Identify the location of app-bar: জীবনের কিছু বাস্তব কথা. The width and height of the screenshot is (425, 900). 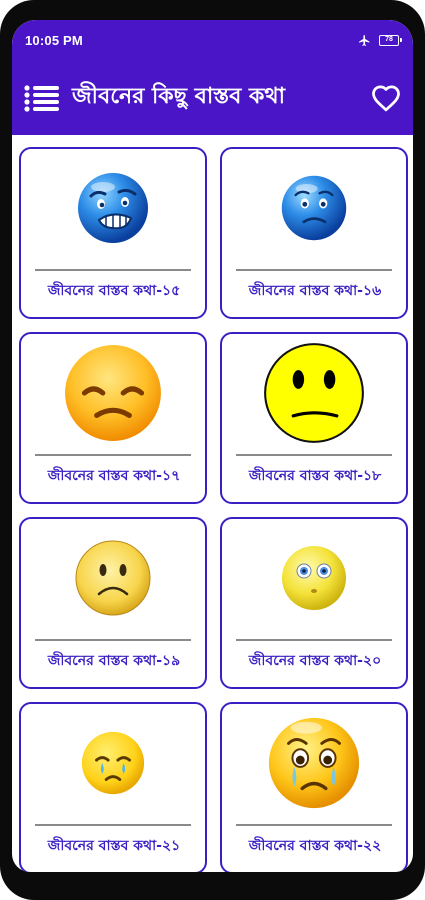
(212, 97).